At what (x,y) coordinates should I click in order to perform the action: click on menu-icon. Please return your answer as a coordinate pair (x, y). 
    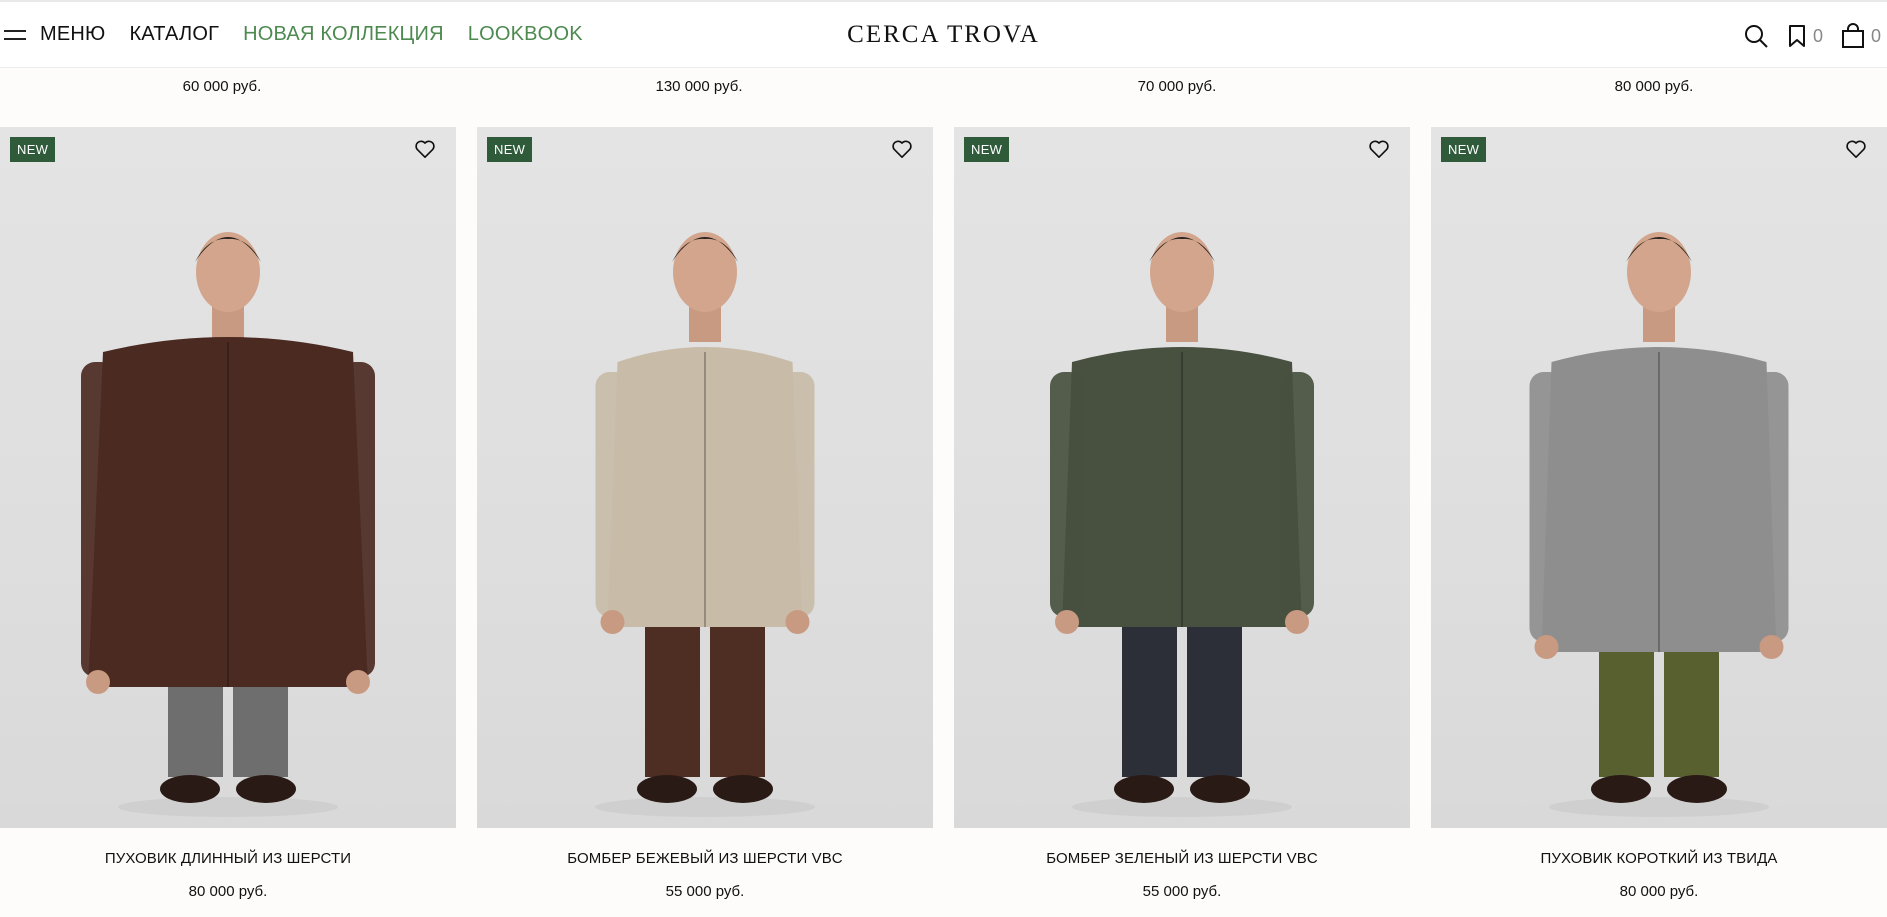
    Looking at the image, I should click on (15, 35).